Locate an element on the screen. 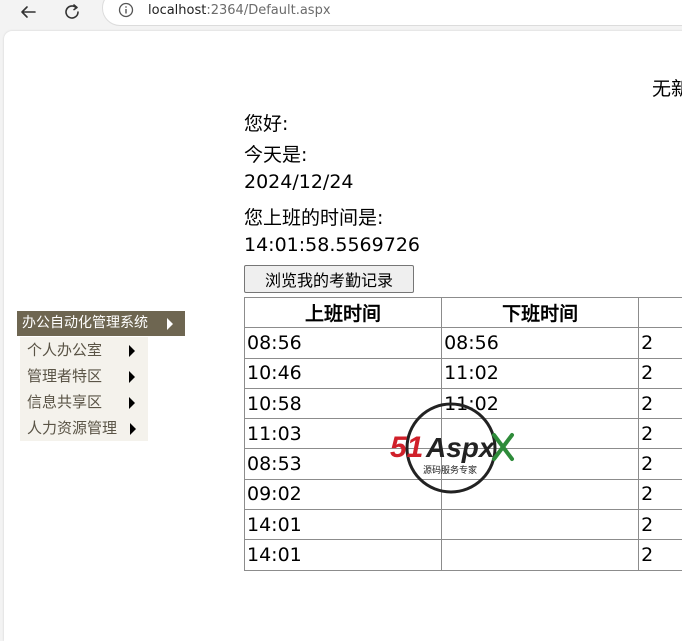 The width and height of the screenshot is (682, 641). submenu-item-hr: 人力资源管理 is located at coordinates (84, 428).